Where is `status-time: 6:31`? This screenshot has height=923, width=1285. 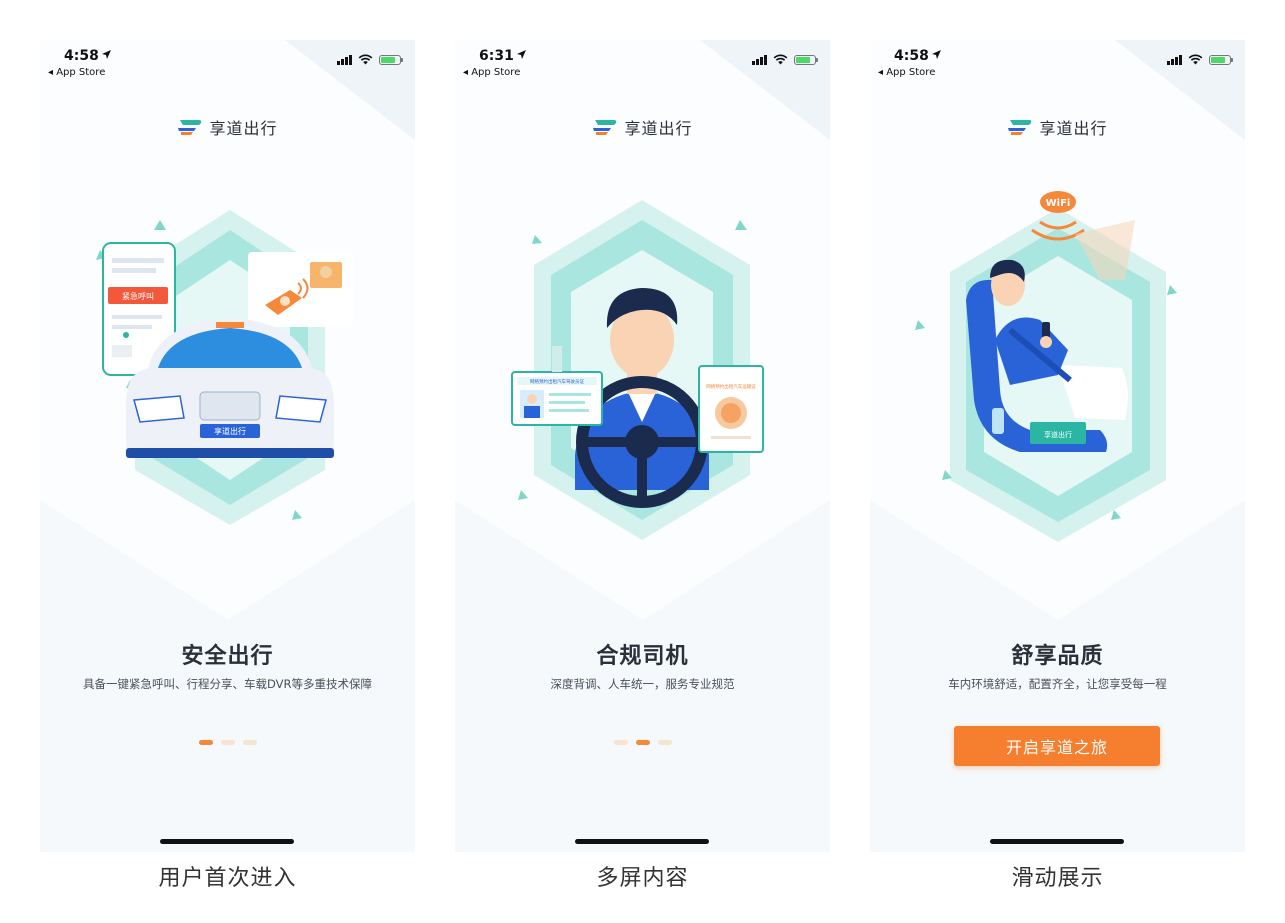 status-time: 6:31 is located at coordinates (496, 56).